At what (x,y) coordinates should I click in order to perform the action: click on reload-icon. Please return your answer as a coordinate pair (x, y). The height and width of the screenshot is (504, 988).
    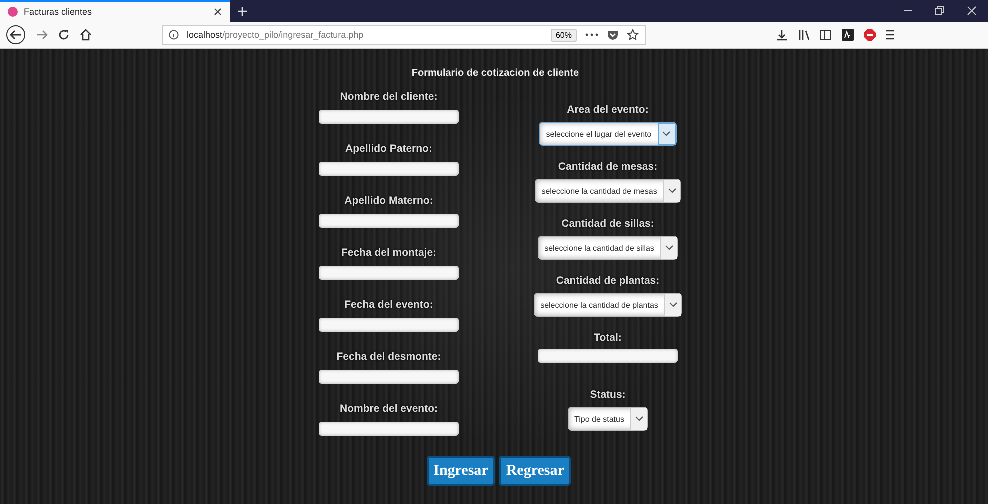
    Looking at the image, I should click on (64, 35).